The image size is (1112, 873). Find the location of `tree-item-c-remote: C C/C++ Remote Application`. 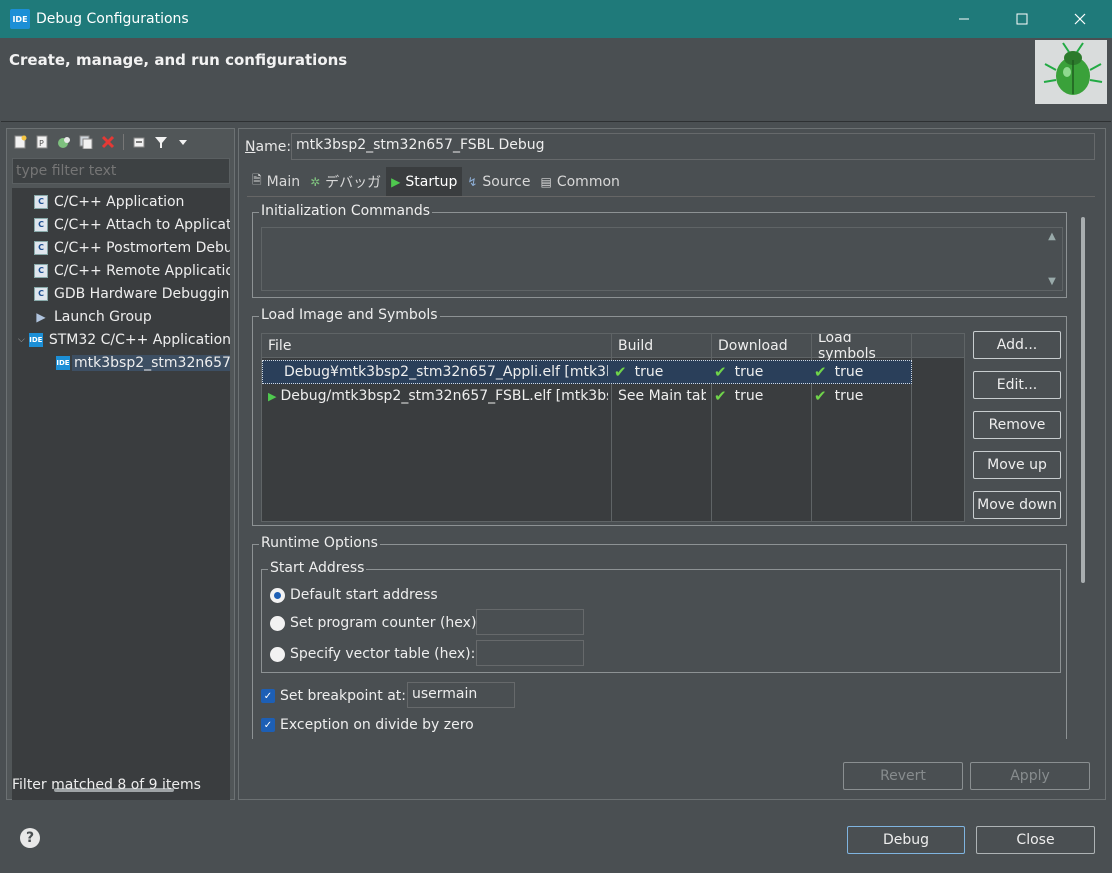

tree-item-c-remote: C C/C++ Remote Application is located at coordinates (132, 270).